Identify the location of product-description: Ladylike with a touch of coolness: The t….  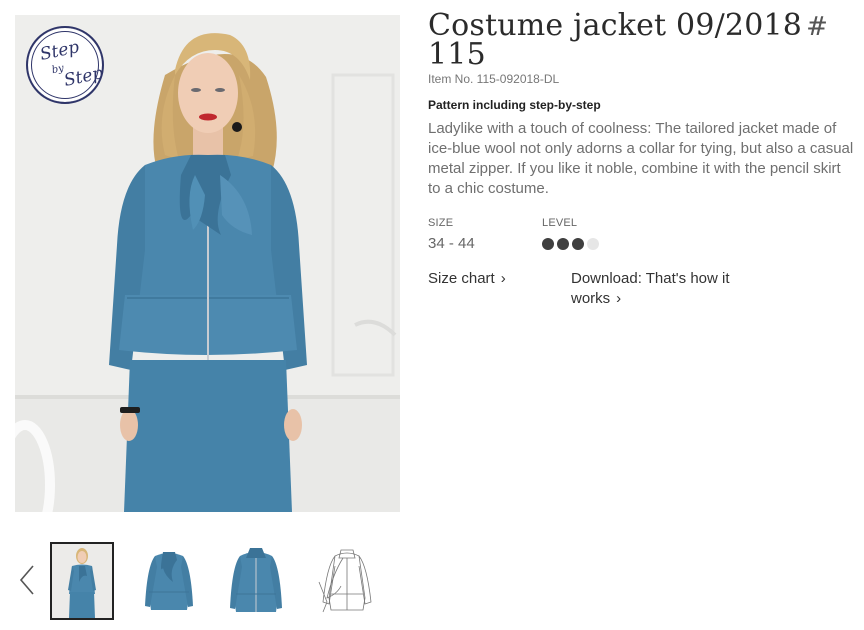
(641, 158).